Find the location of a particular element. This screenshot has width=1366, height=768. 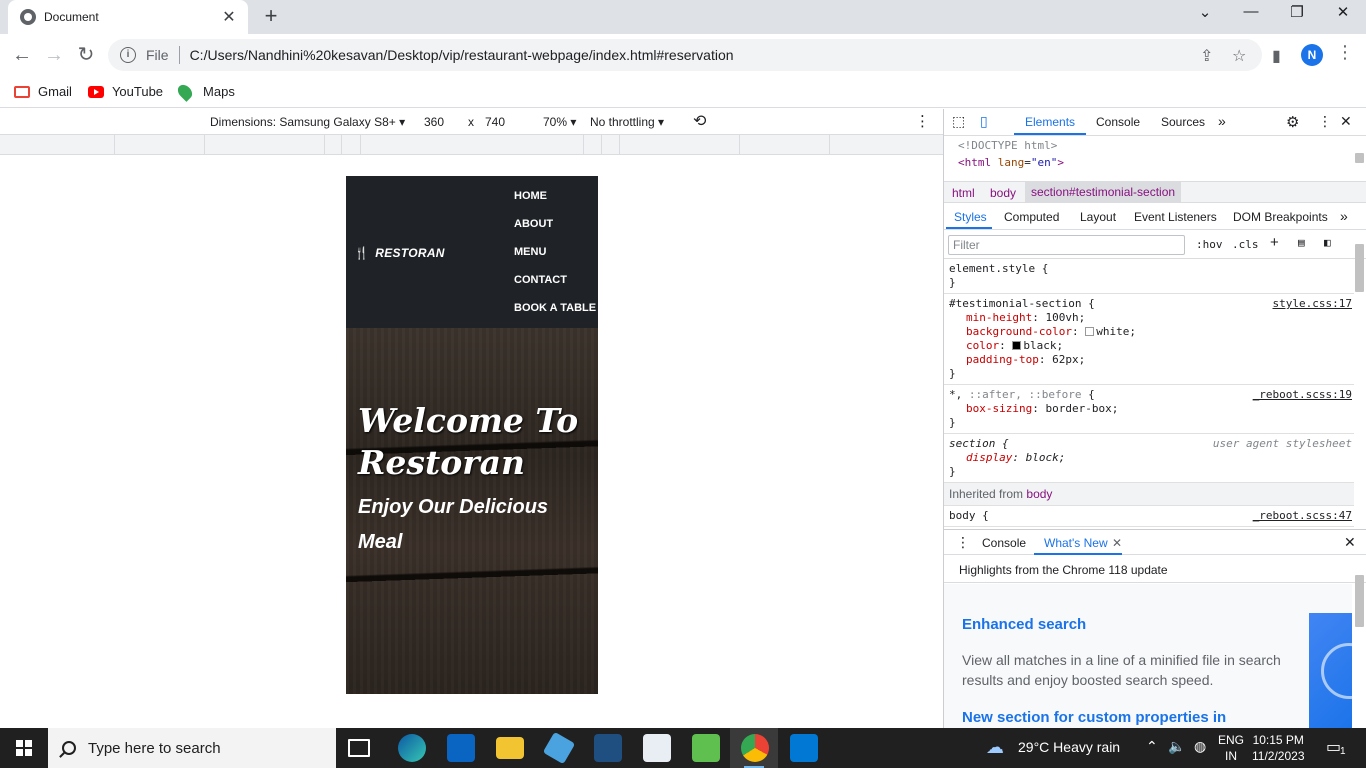

devtools-menu-icon: ⋮ is located at coordinates (1325, 121).